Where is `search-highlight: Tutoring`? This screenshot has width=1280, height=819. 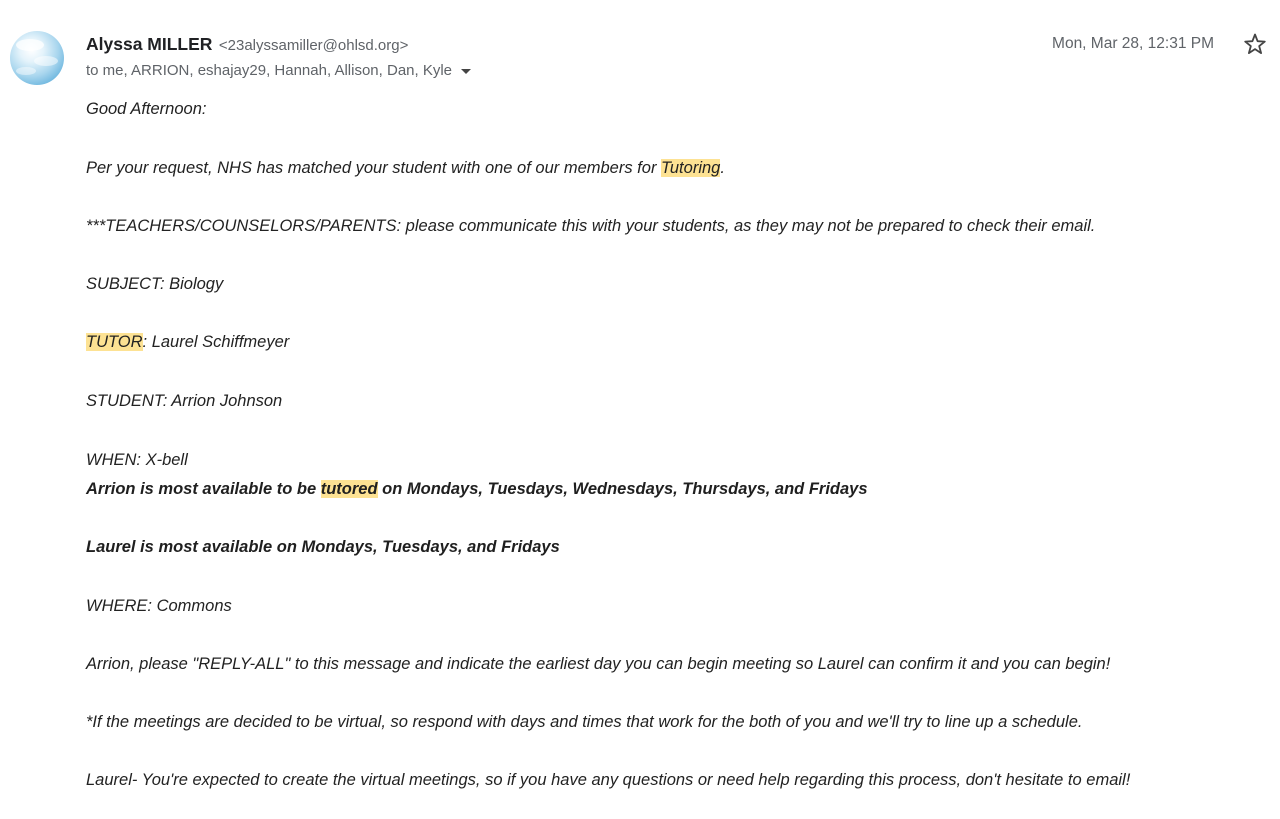 search-highlight: Tutoring is located at coordinates (691, 168).